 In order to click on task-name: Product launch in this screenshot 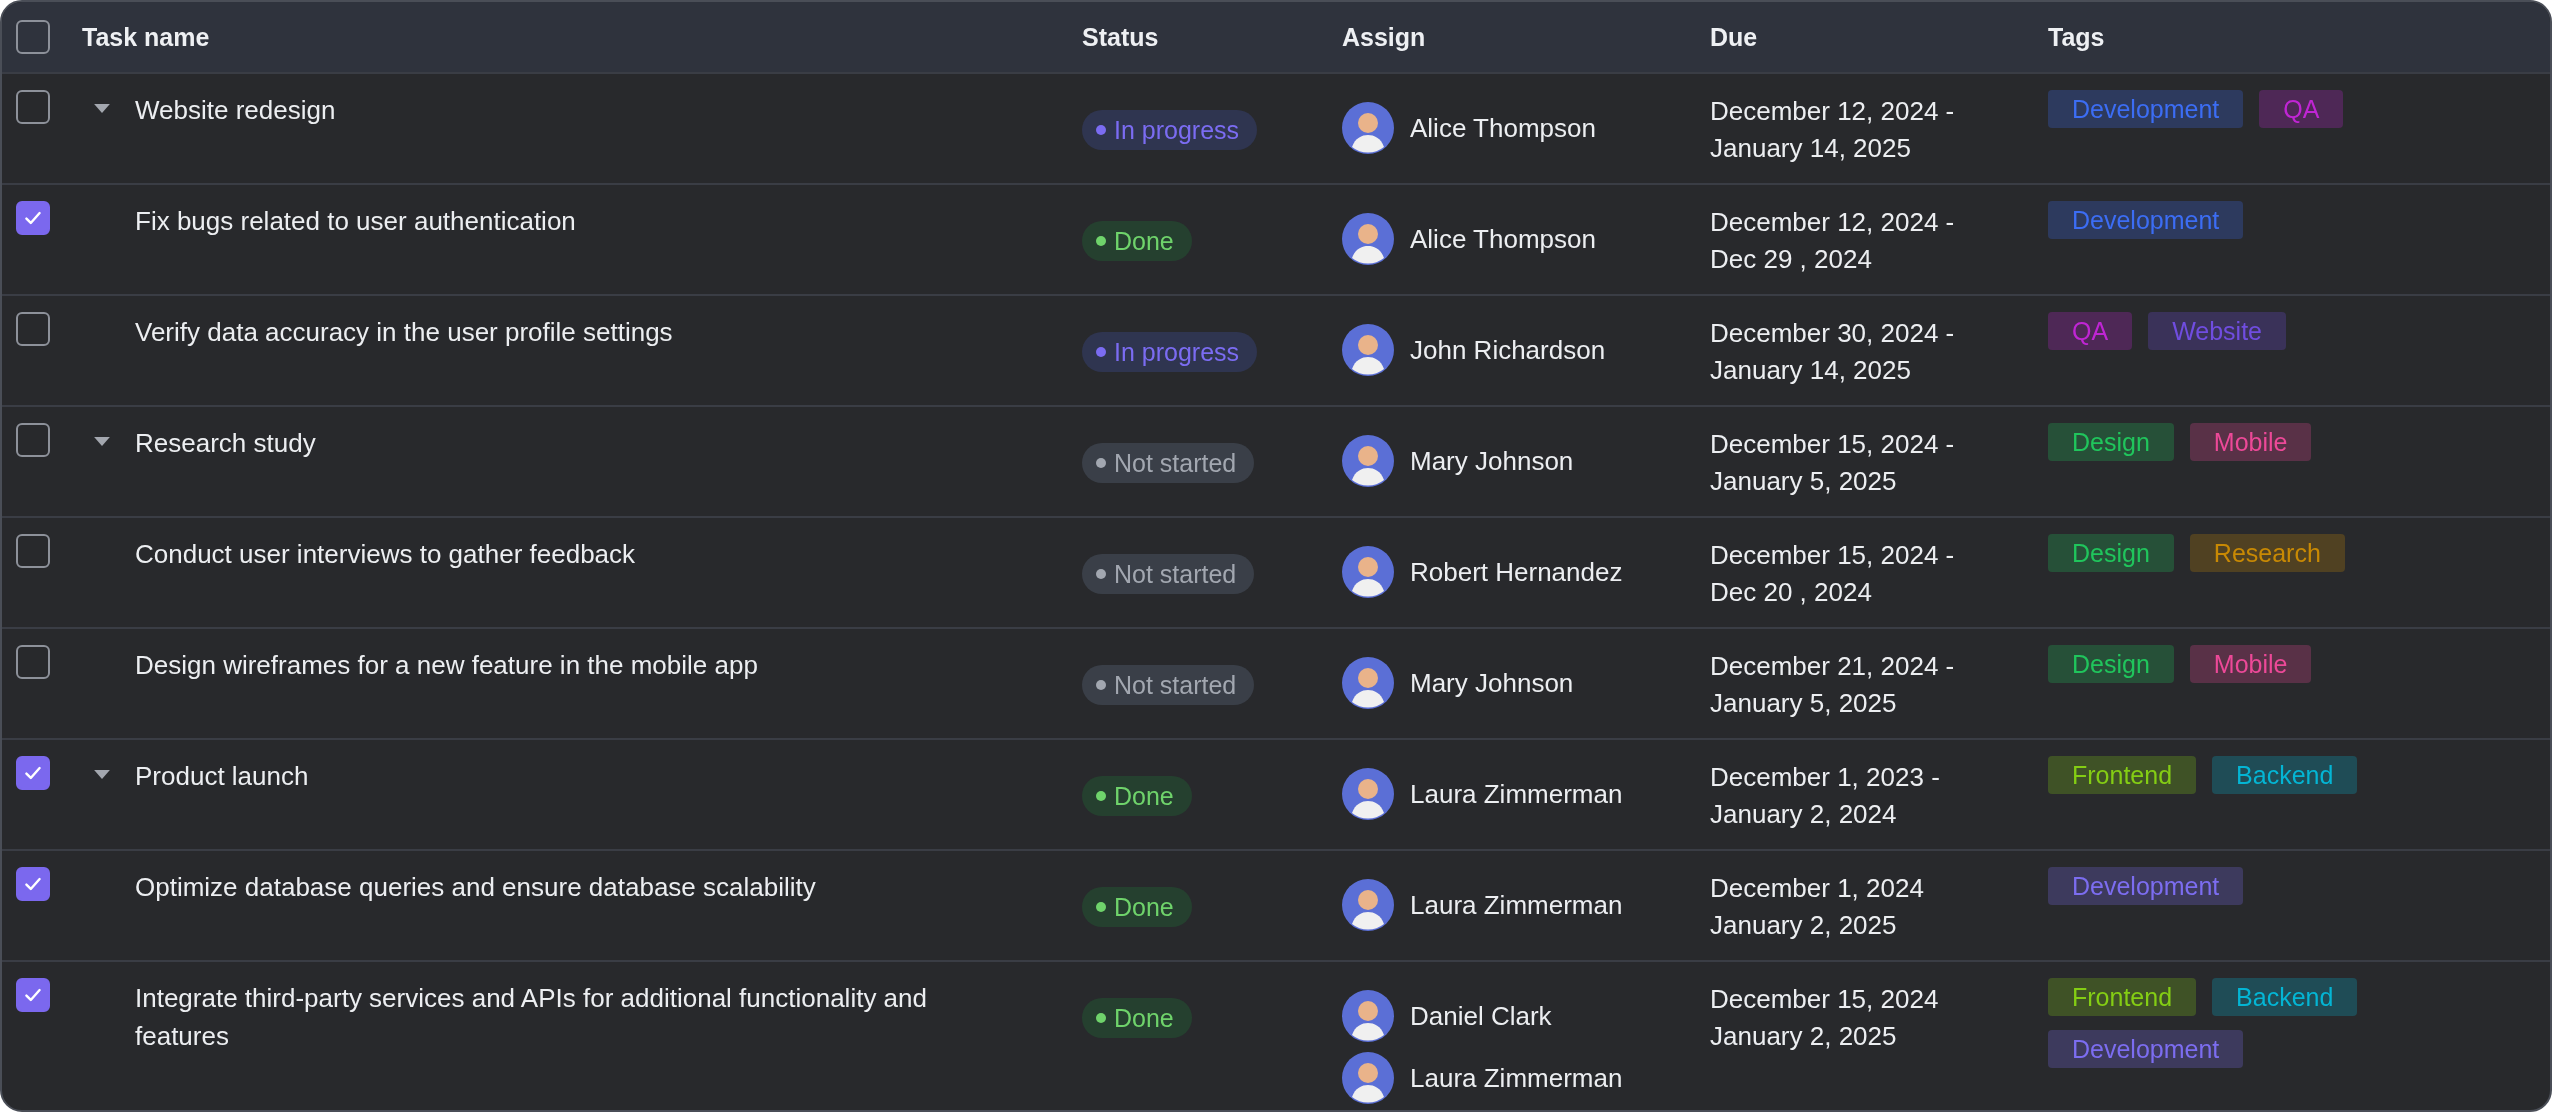, I will do `click(222, 776)`.